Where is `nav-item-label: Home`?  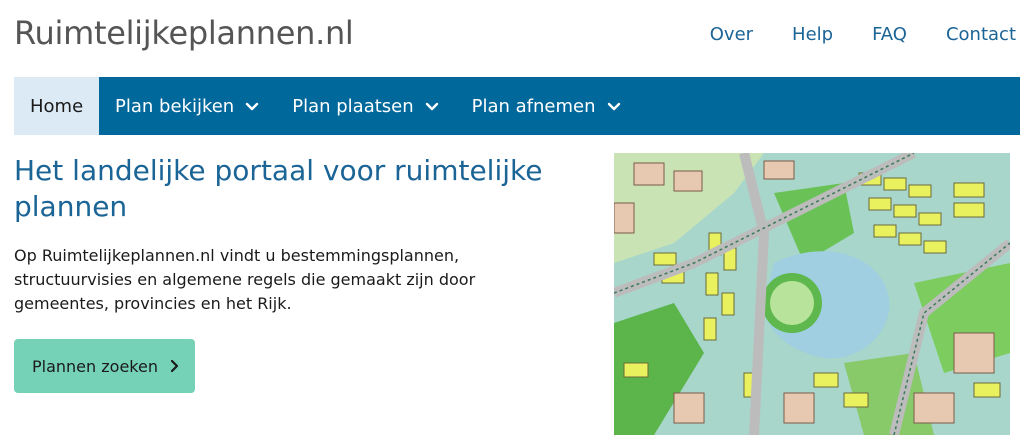
nav-item-label: Home is located at coordinates (57, 106).